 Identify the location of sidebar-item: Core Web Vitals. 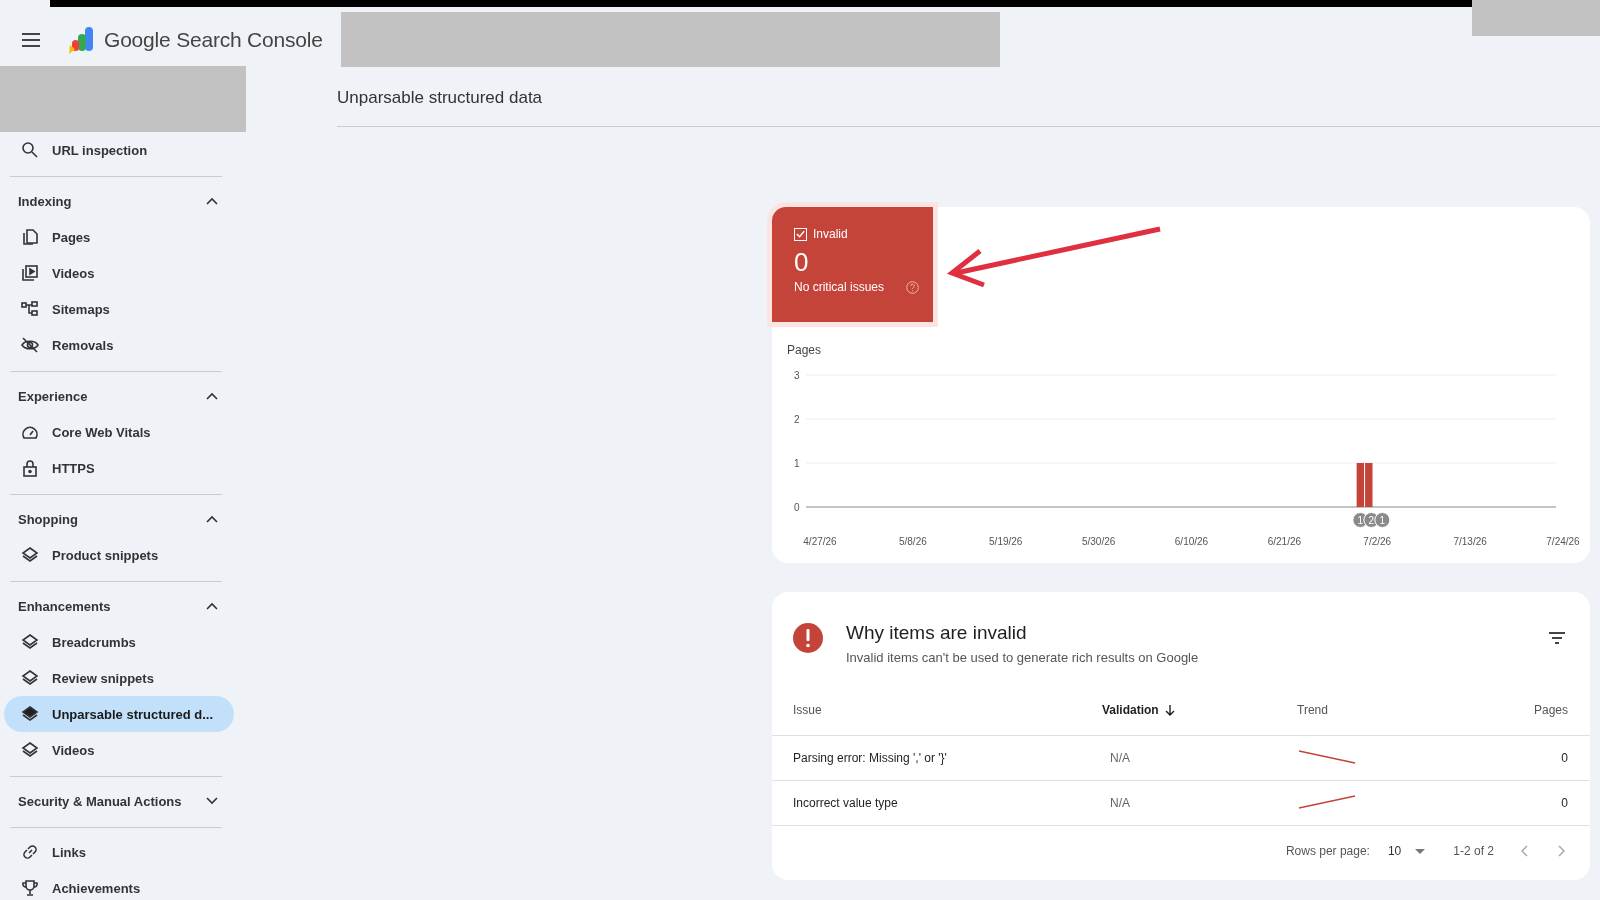
(119, 432).